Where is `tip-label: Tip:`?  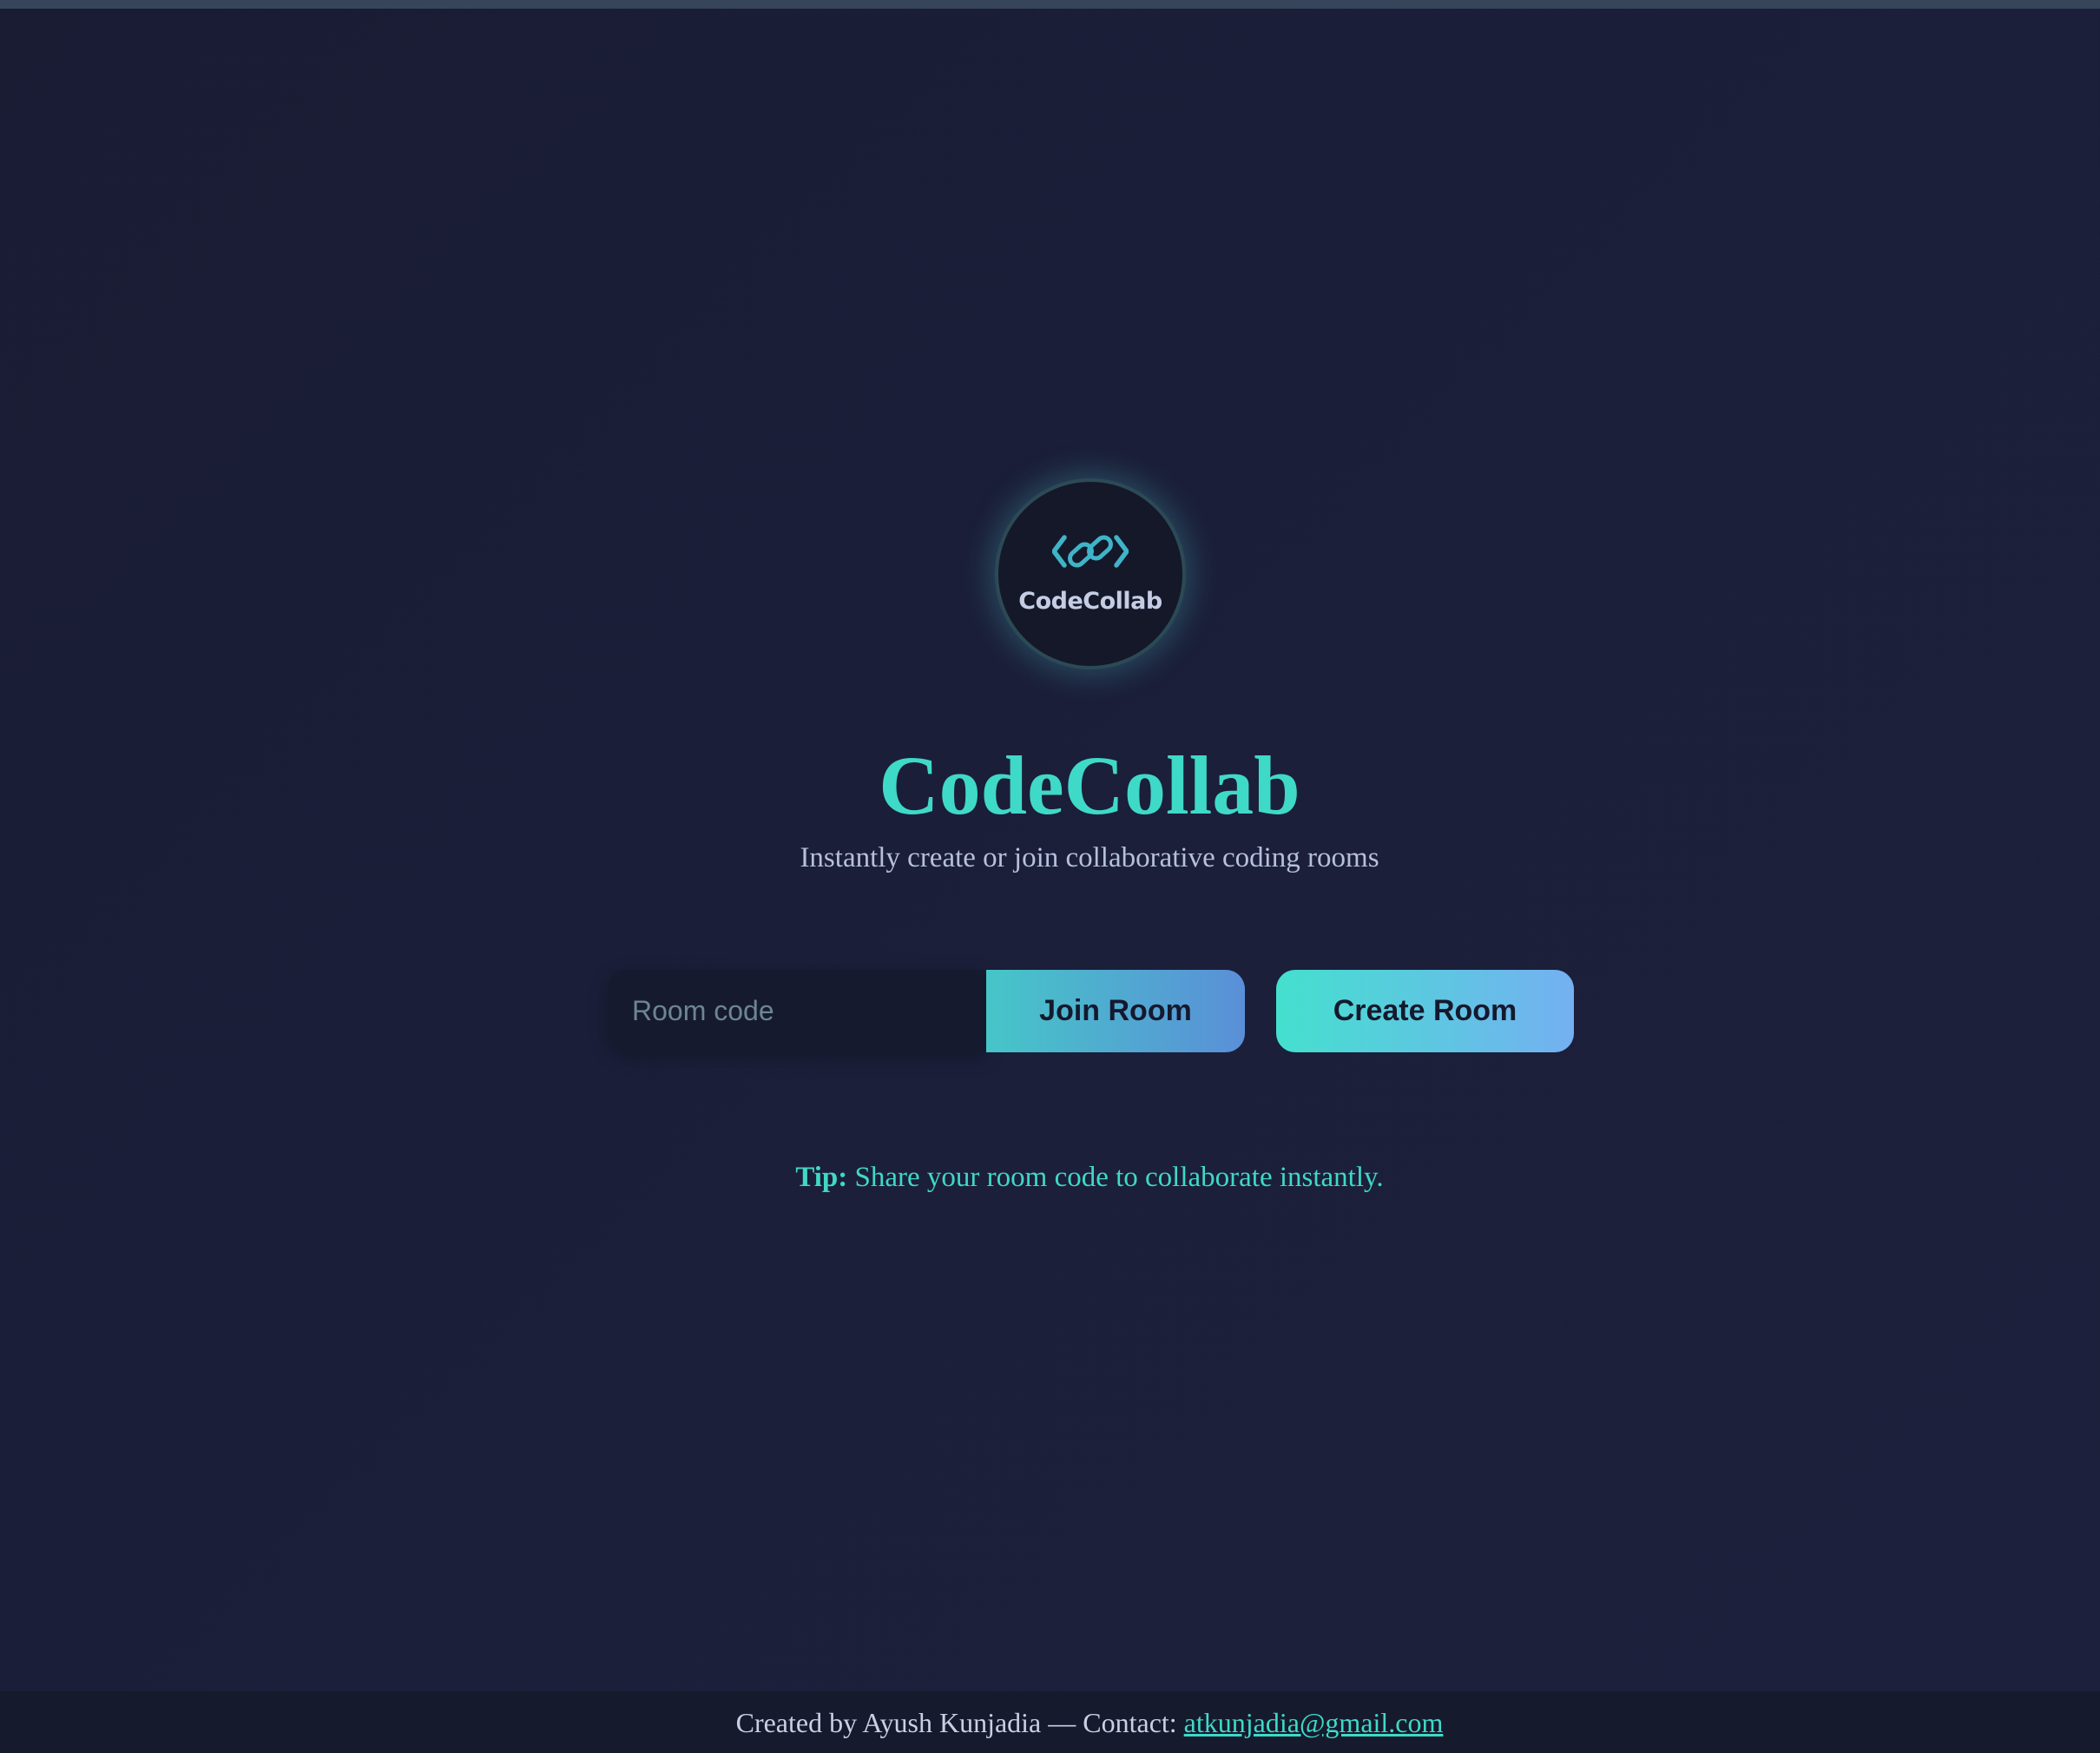
tip-label: Tip: is located at coordinates (821, 1177).